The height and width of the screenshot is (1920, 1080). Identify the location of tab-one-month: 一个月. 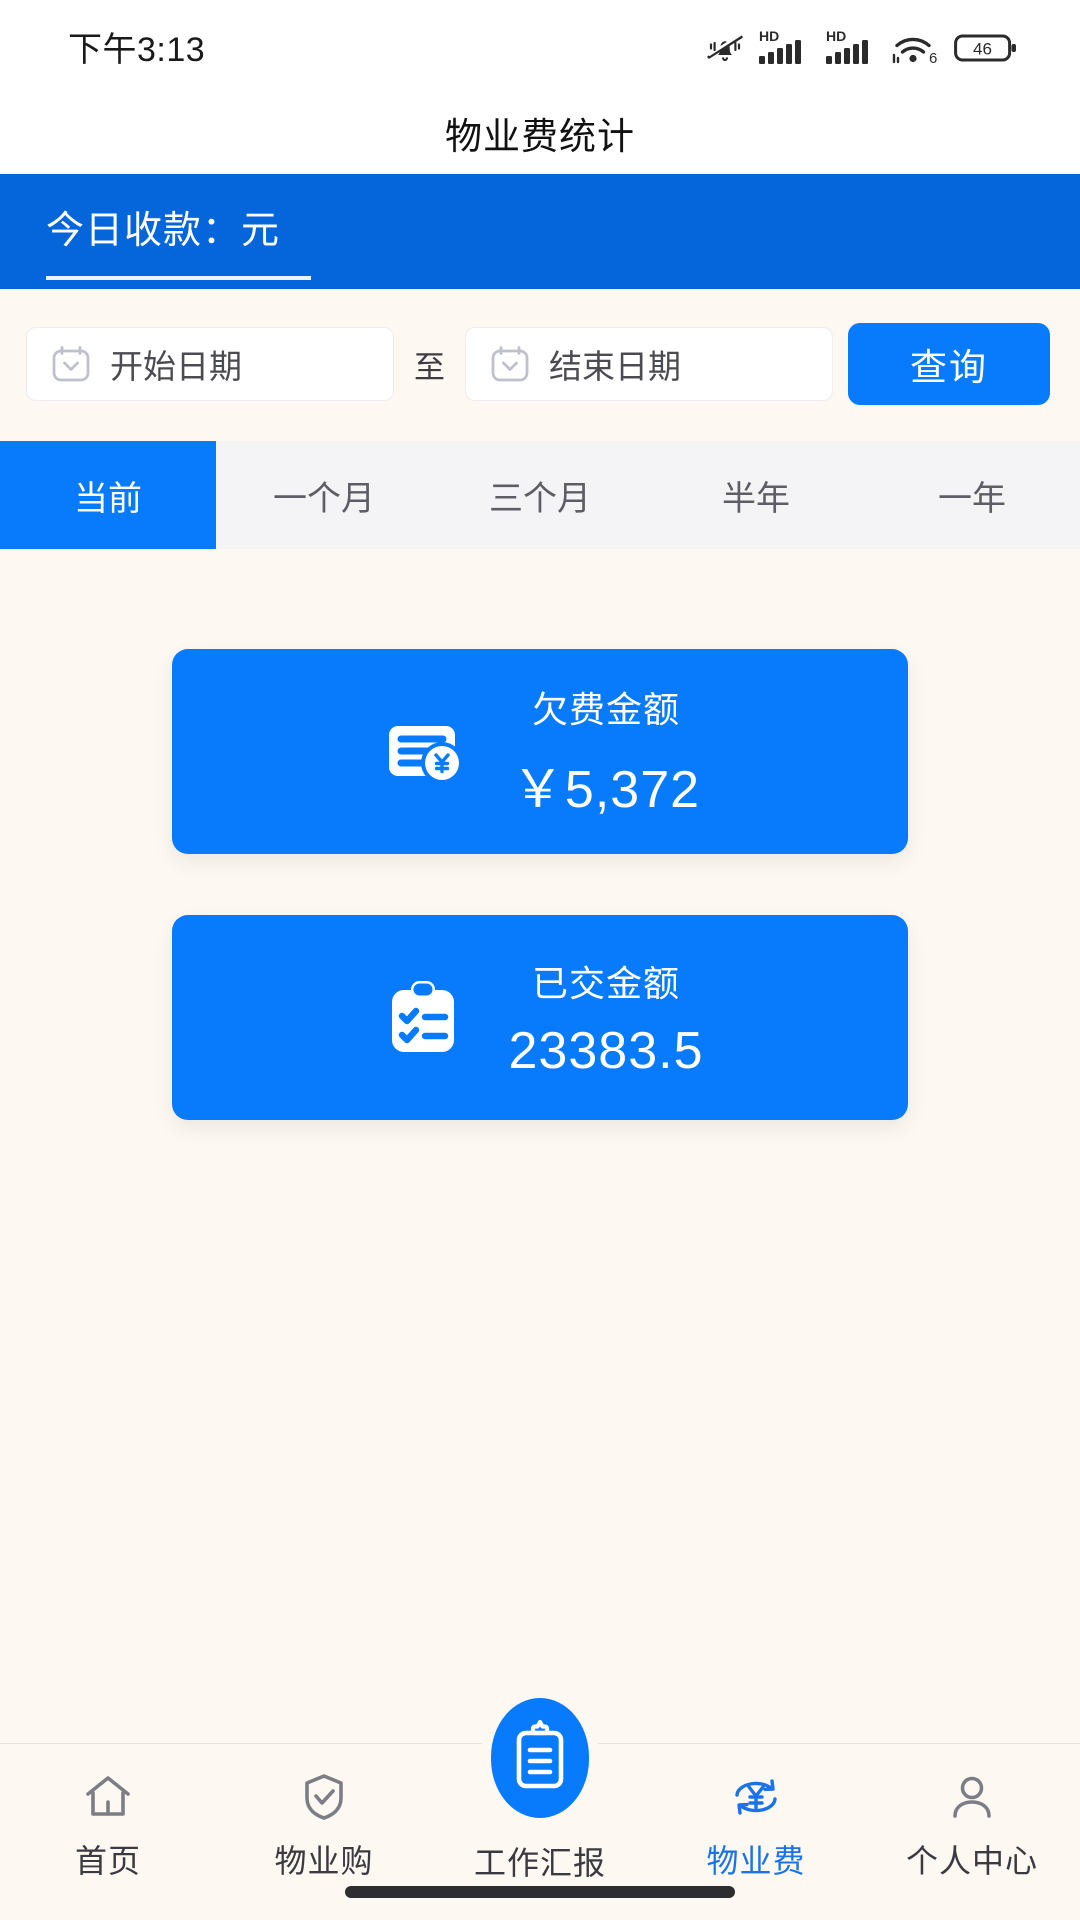
(324, 495).